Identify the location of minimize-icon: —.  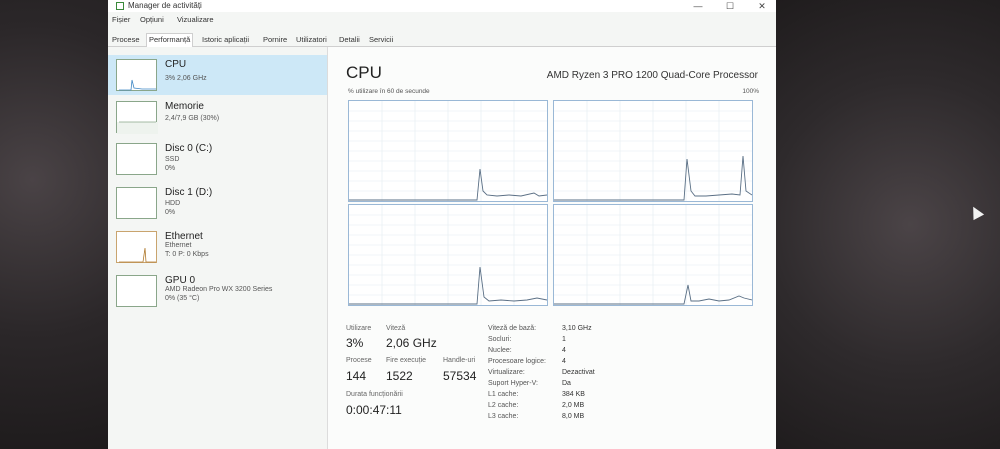
(698, 6).